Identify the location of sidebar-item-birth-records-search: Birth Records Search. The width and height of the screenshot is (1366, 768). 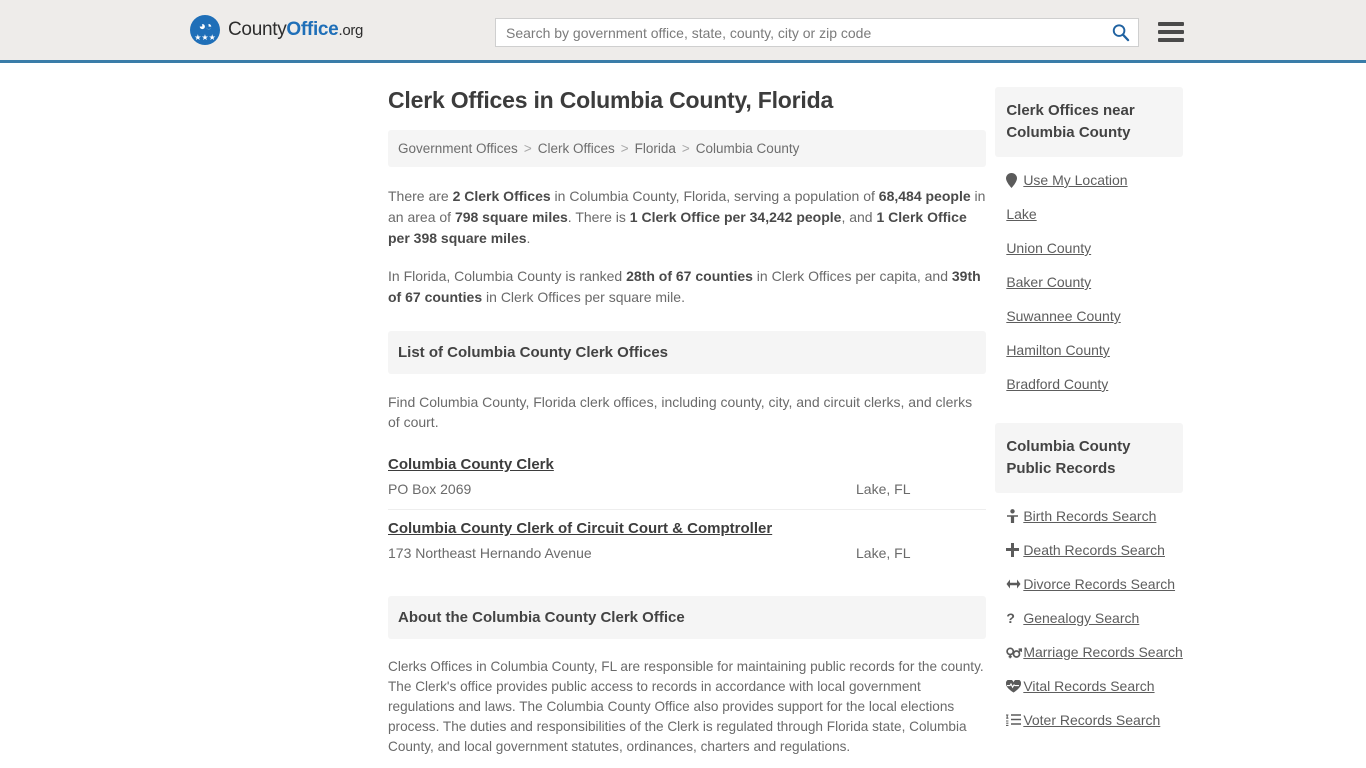
(1089, 516).